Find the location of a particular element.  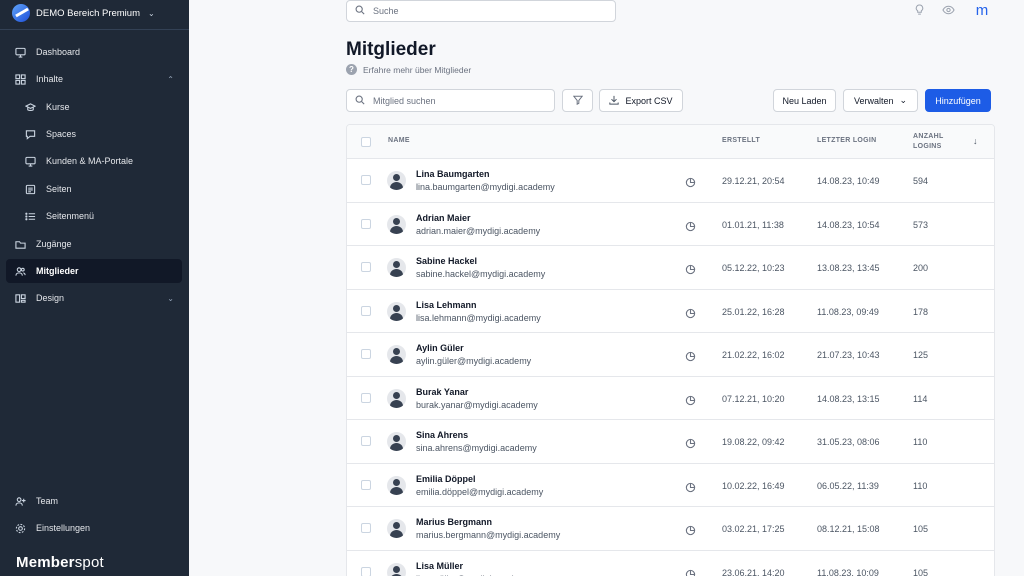

sidebar-item-mitglieder: Mitglieder is located at coordinates (94, 271).